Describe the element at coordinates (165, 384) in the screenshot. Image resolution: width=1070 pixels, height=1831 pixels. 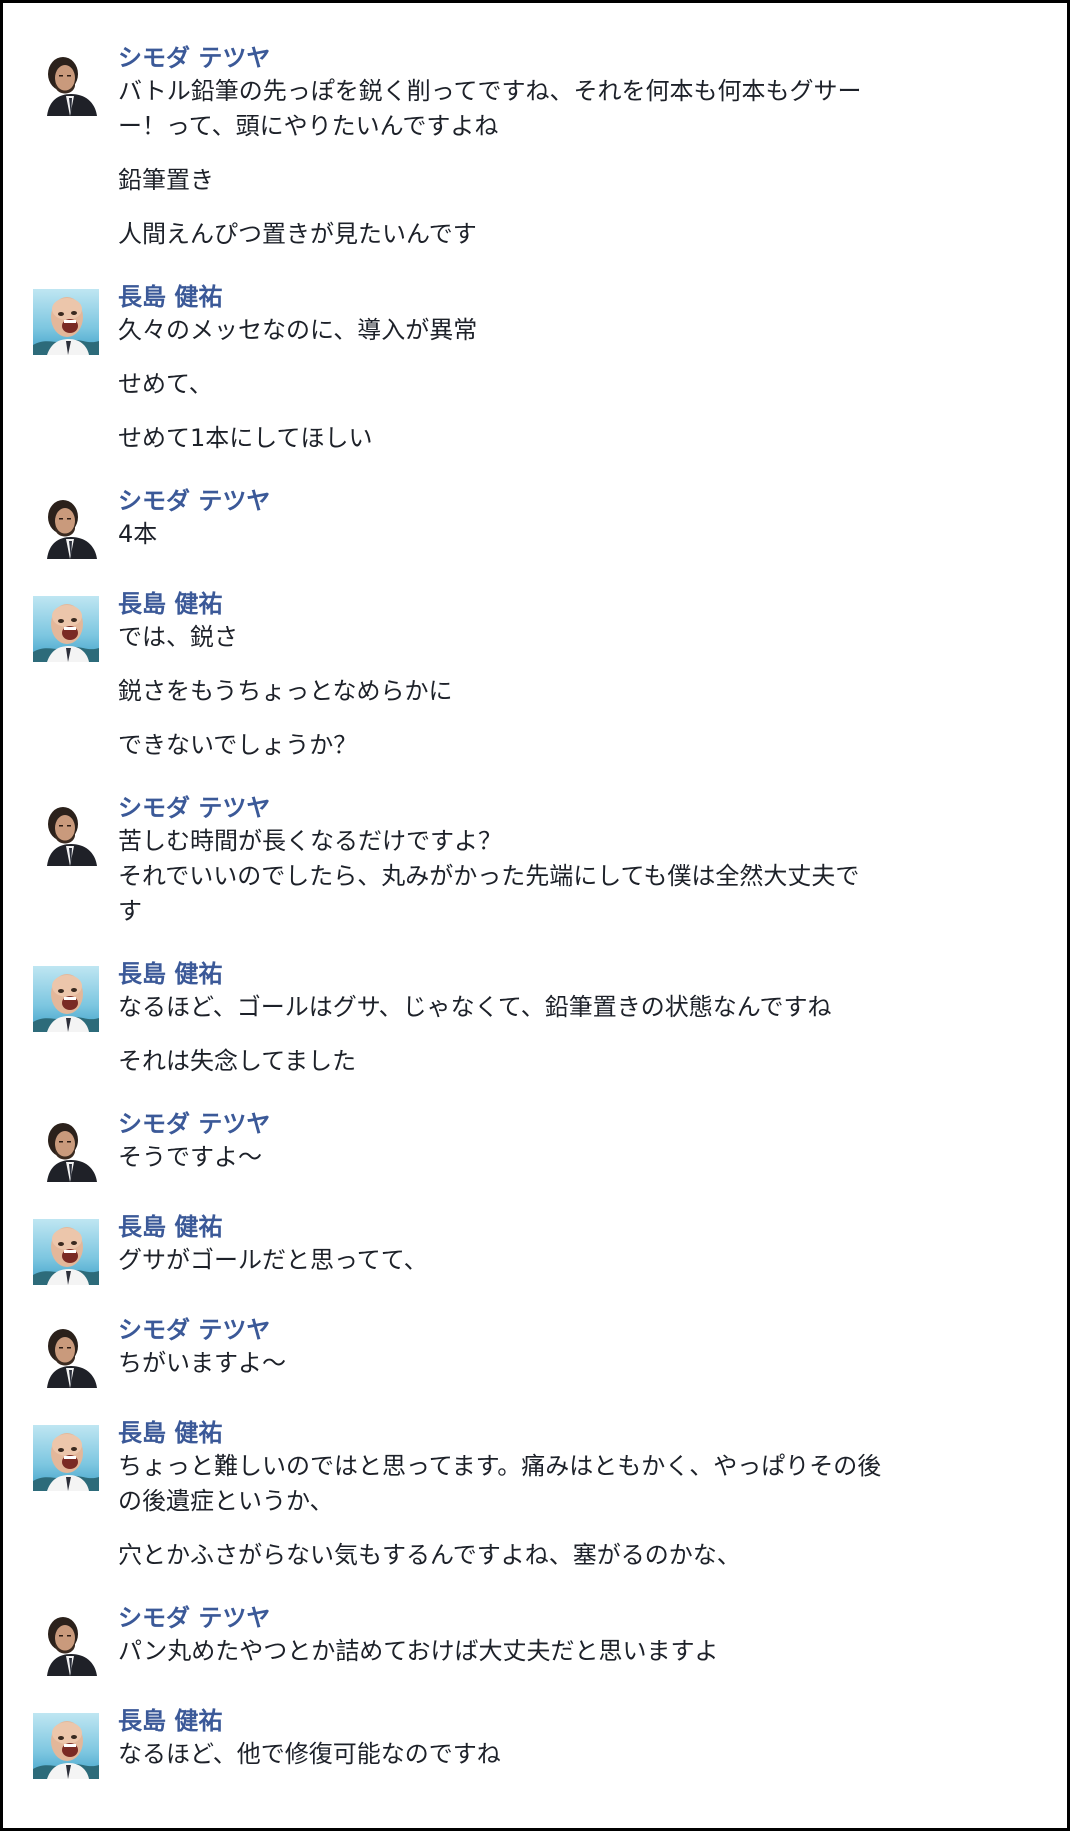
I see `message-text: せめて、` at that location.